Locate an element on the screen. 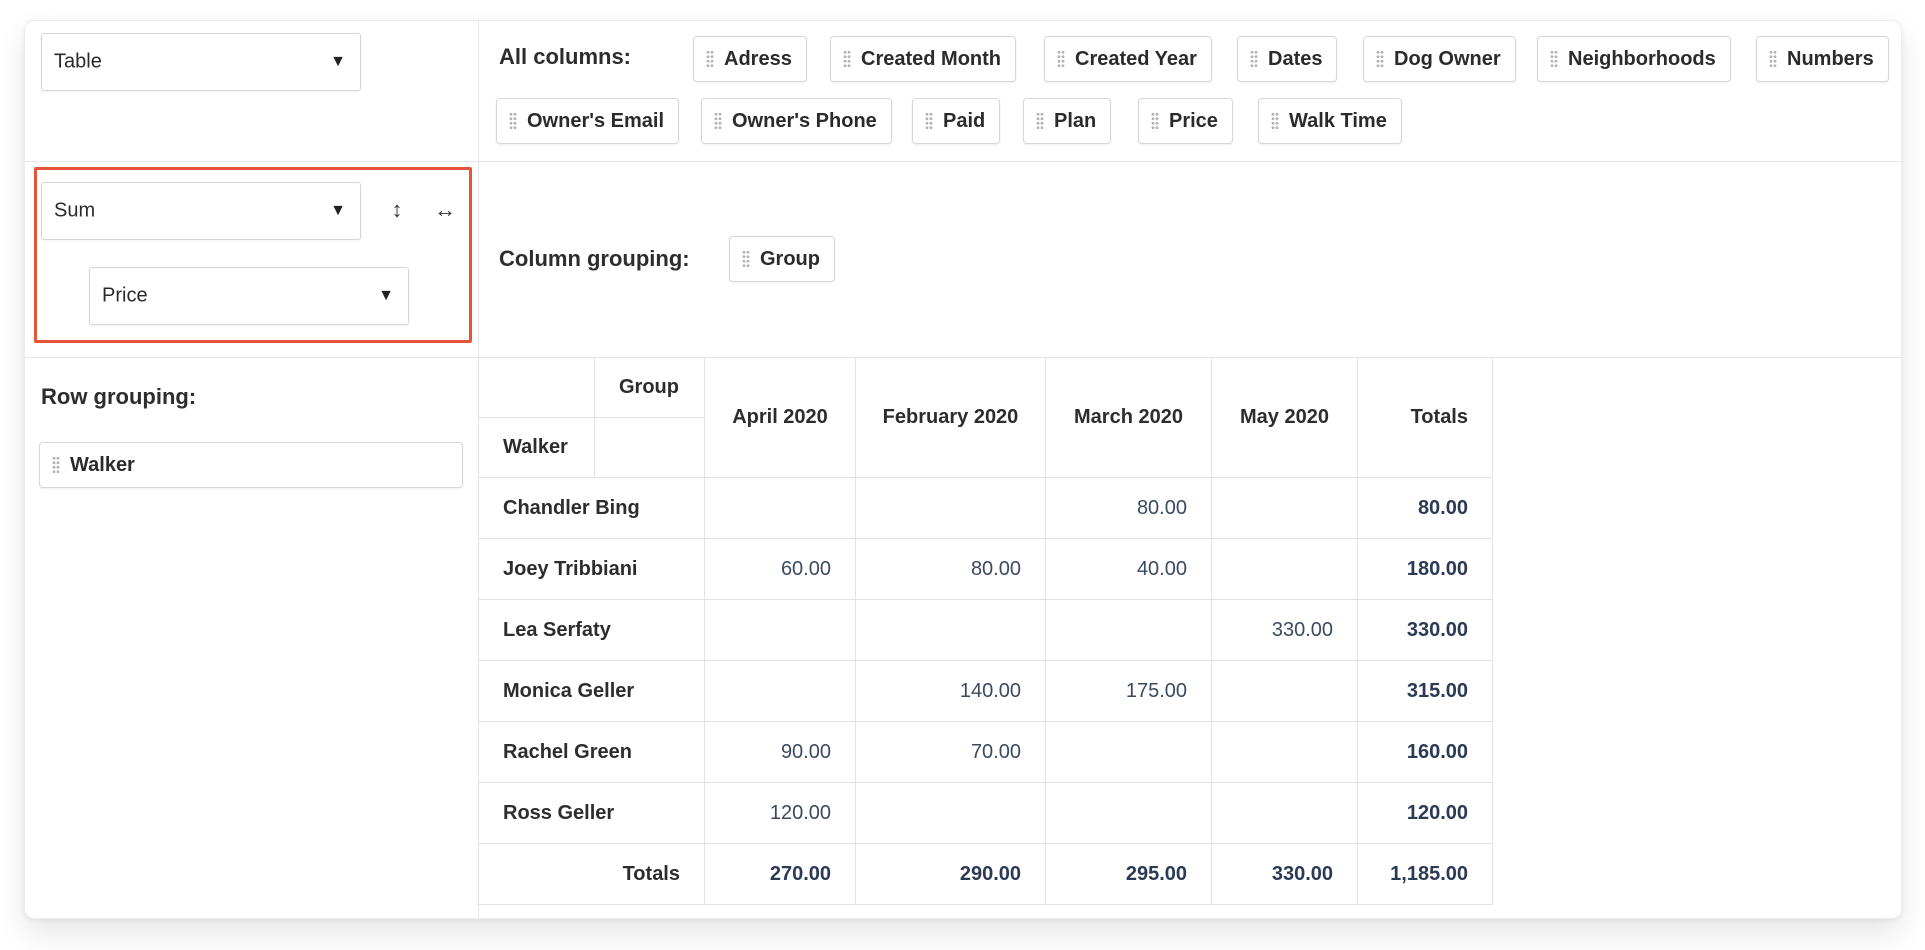 The image size is (1925, 950). column-header-february-2020: February 2020 is located at coordinates (950, 417).